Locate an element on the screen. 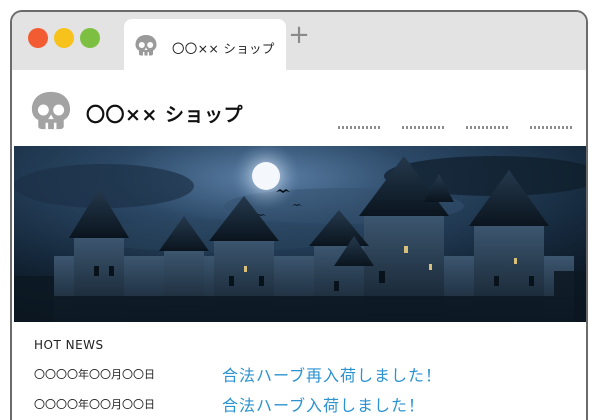 The width and height of the screenshot is (596, 420). site-nav is located at coordinates (462, 129).